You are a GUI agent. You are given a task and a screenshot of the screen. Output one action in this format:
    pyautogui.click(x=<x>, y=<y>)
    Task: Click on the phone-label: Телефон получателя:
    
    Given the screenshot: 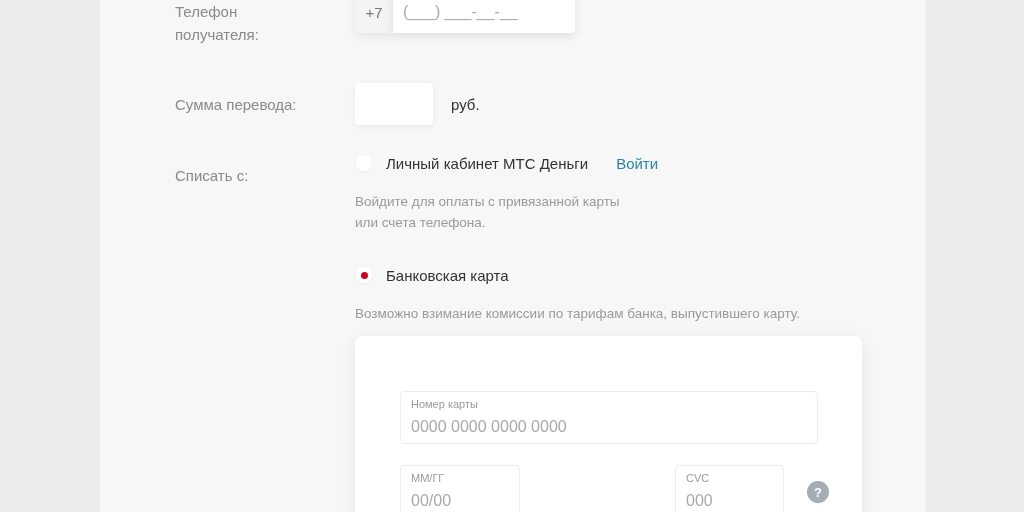 What is the action you would take?
    pyautogui.click(x=217, y=23)
    